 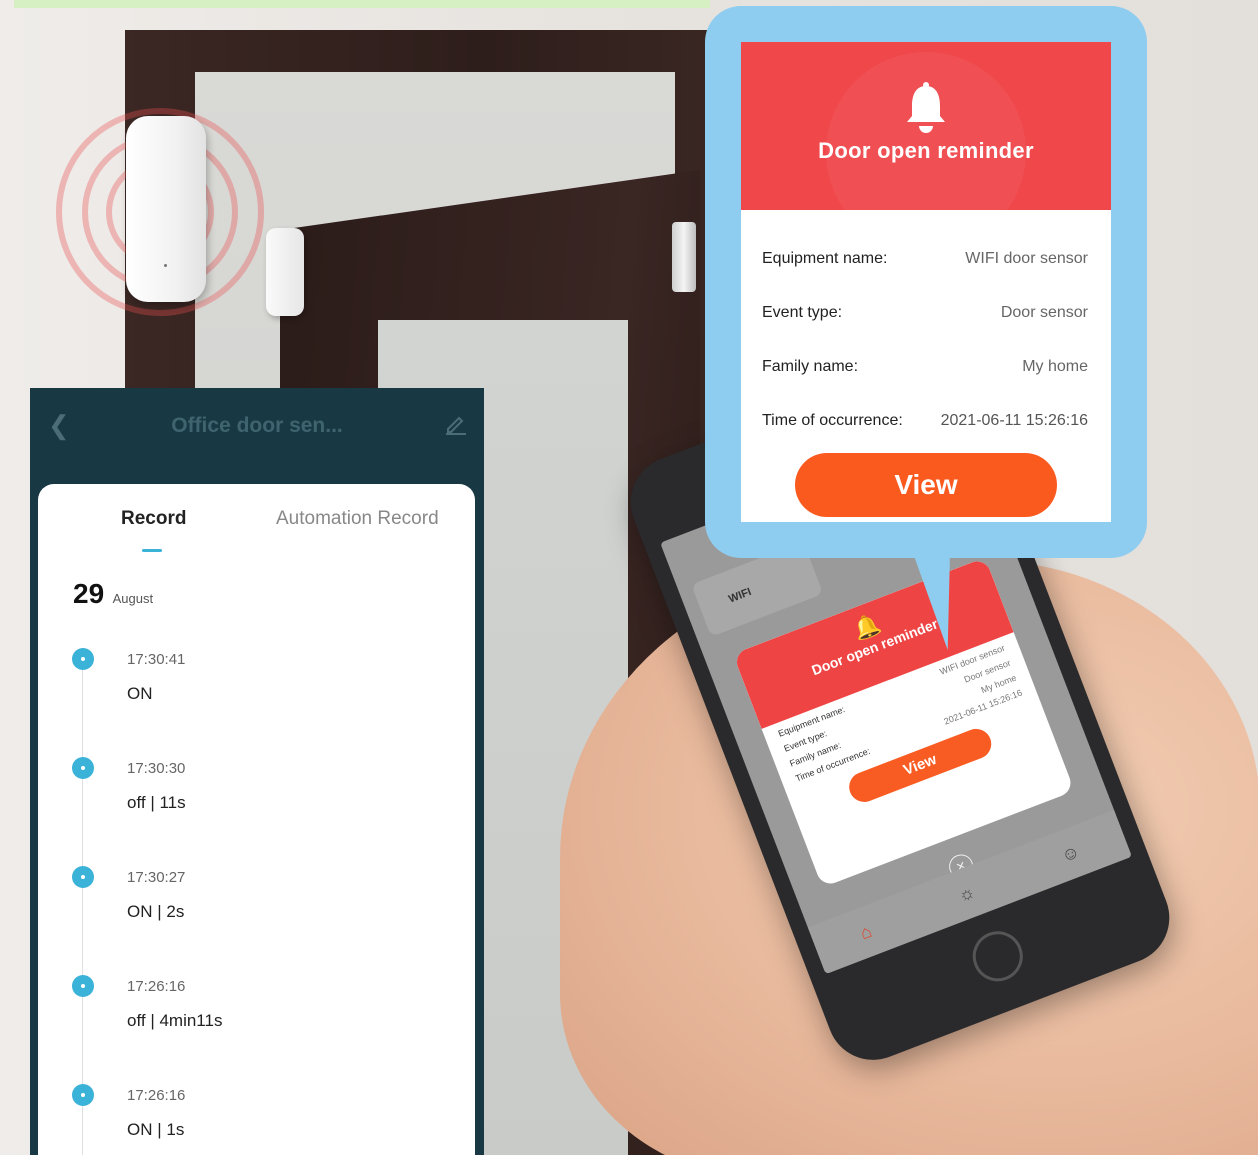 What do you see at coordinates (156, 877) in the screenshot?
I see `record-time: 17:30:27` at bounding box center [156, 877].